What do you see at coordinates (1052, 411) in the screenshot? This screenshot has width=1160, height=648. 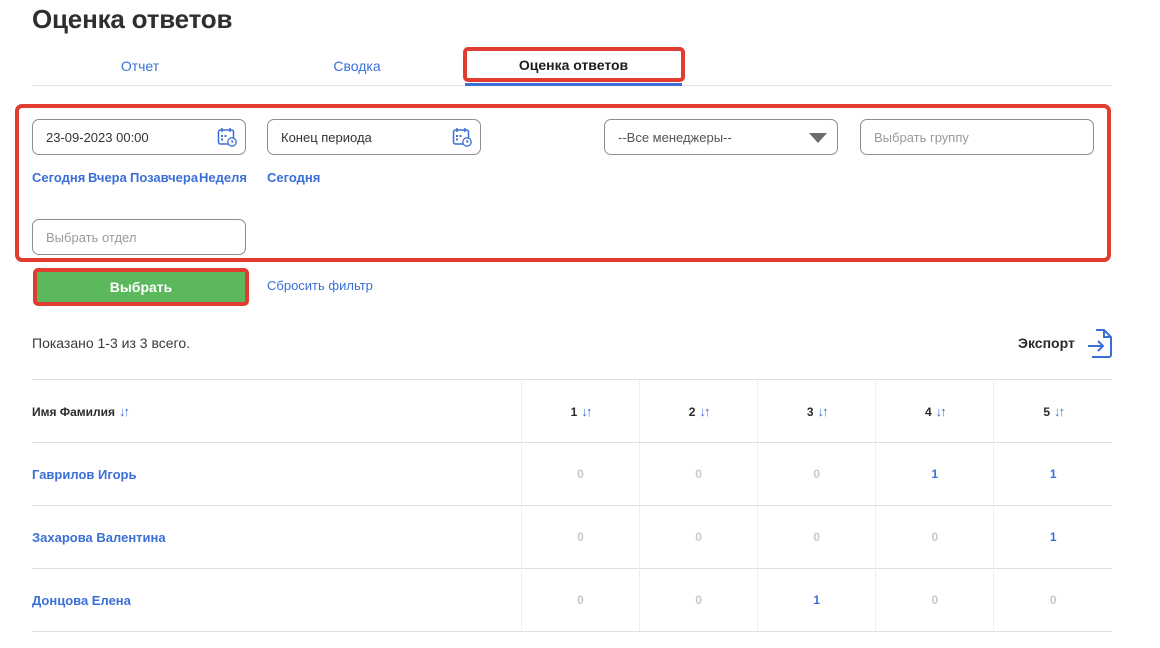 I see `column-header-5: 5 ↓↑` at bounding box center [1052, 411].